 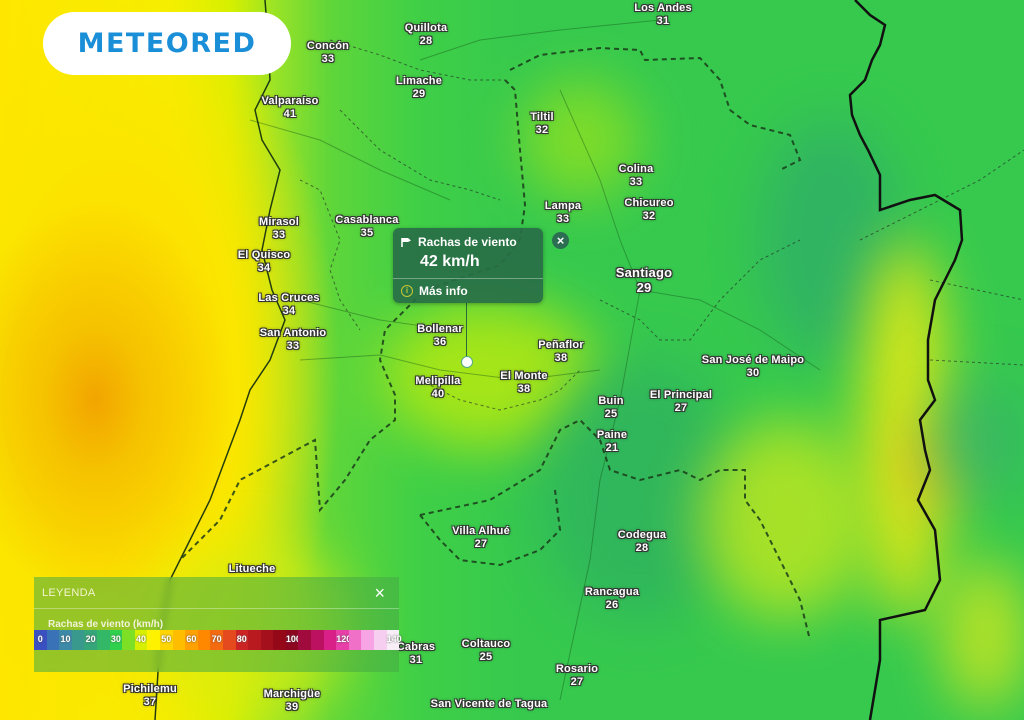 What do you see at coordinates (289, 298) in the screenshot?
I see `town-name: Las Cruces` at bounding box center [289, 298].